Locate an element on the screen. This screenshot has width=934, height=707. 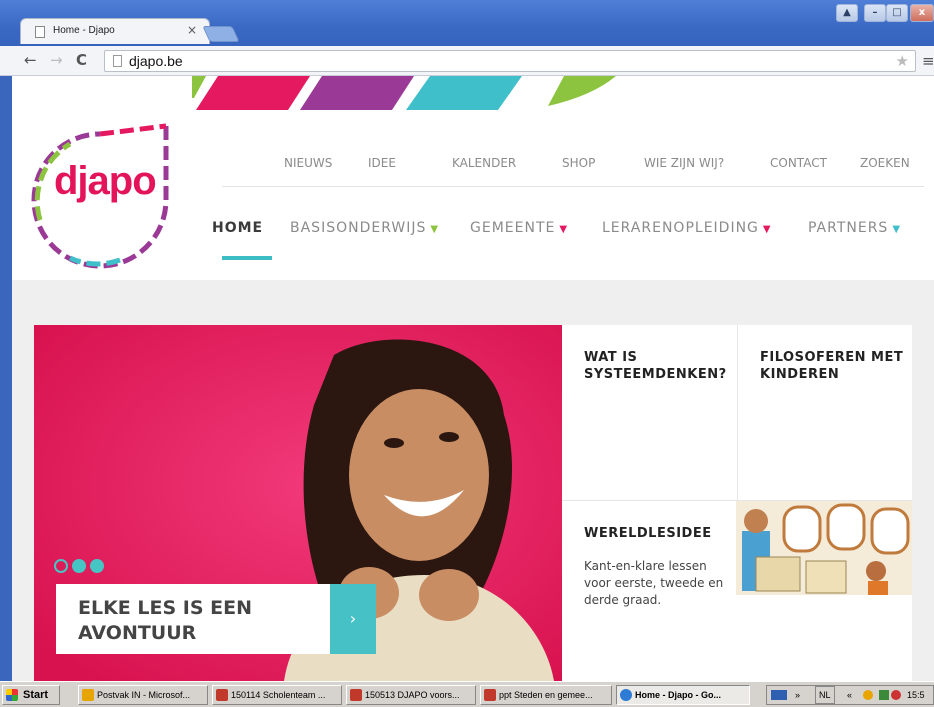
tile-title-systeemdenken: WAT IS SYSTEEMDENKEN? is located at coordinates (659, 366).